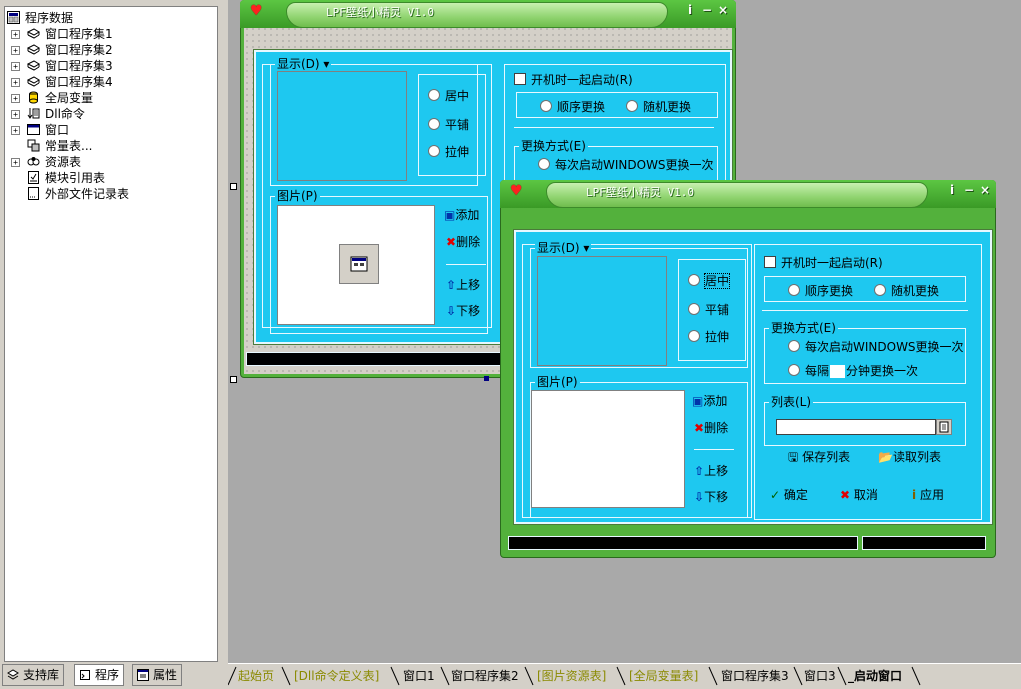 Image resolution: width=1021 pixels, height=689 pixels. I want to click on tree-item-external-files: 外部文件记录表, so click(105, 194).